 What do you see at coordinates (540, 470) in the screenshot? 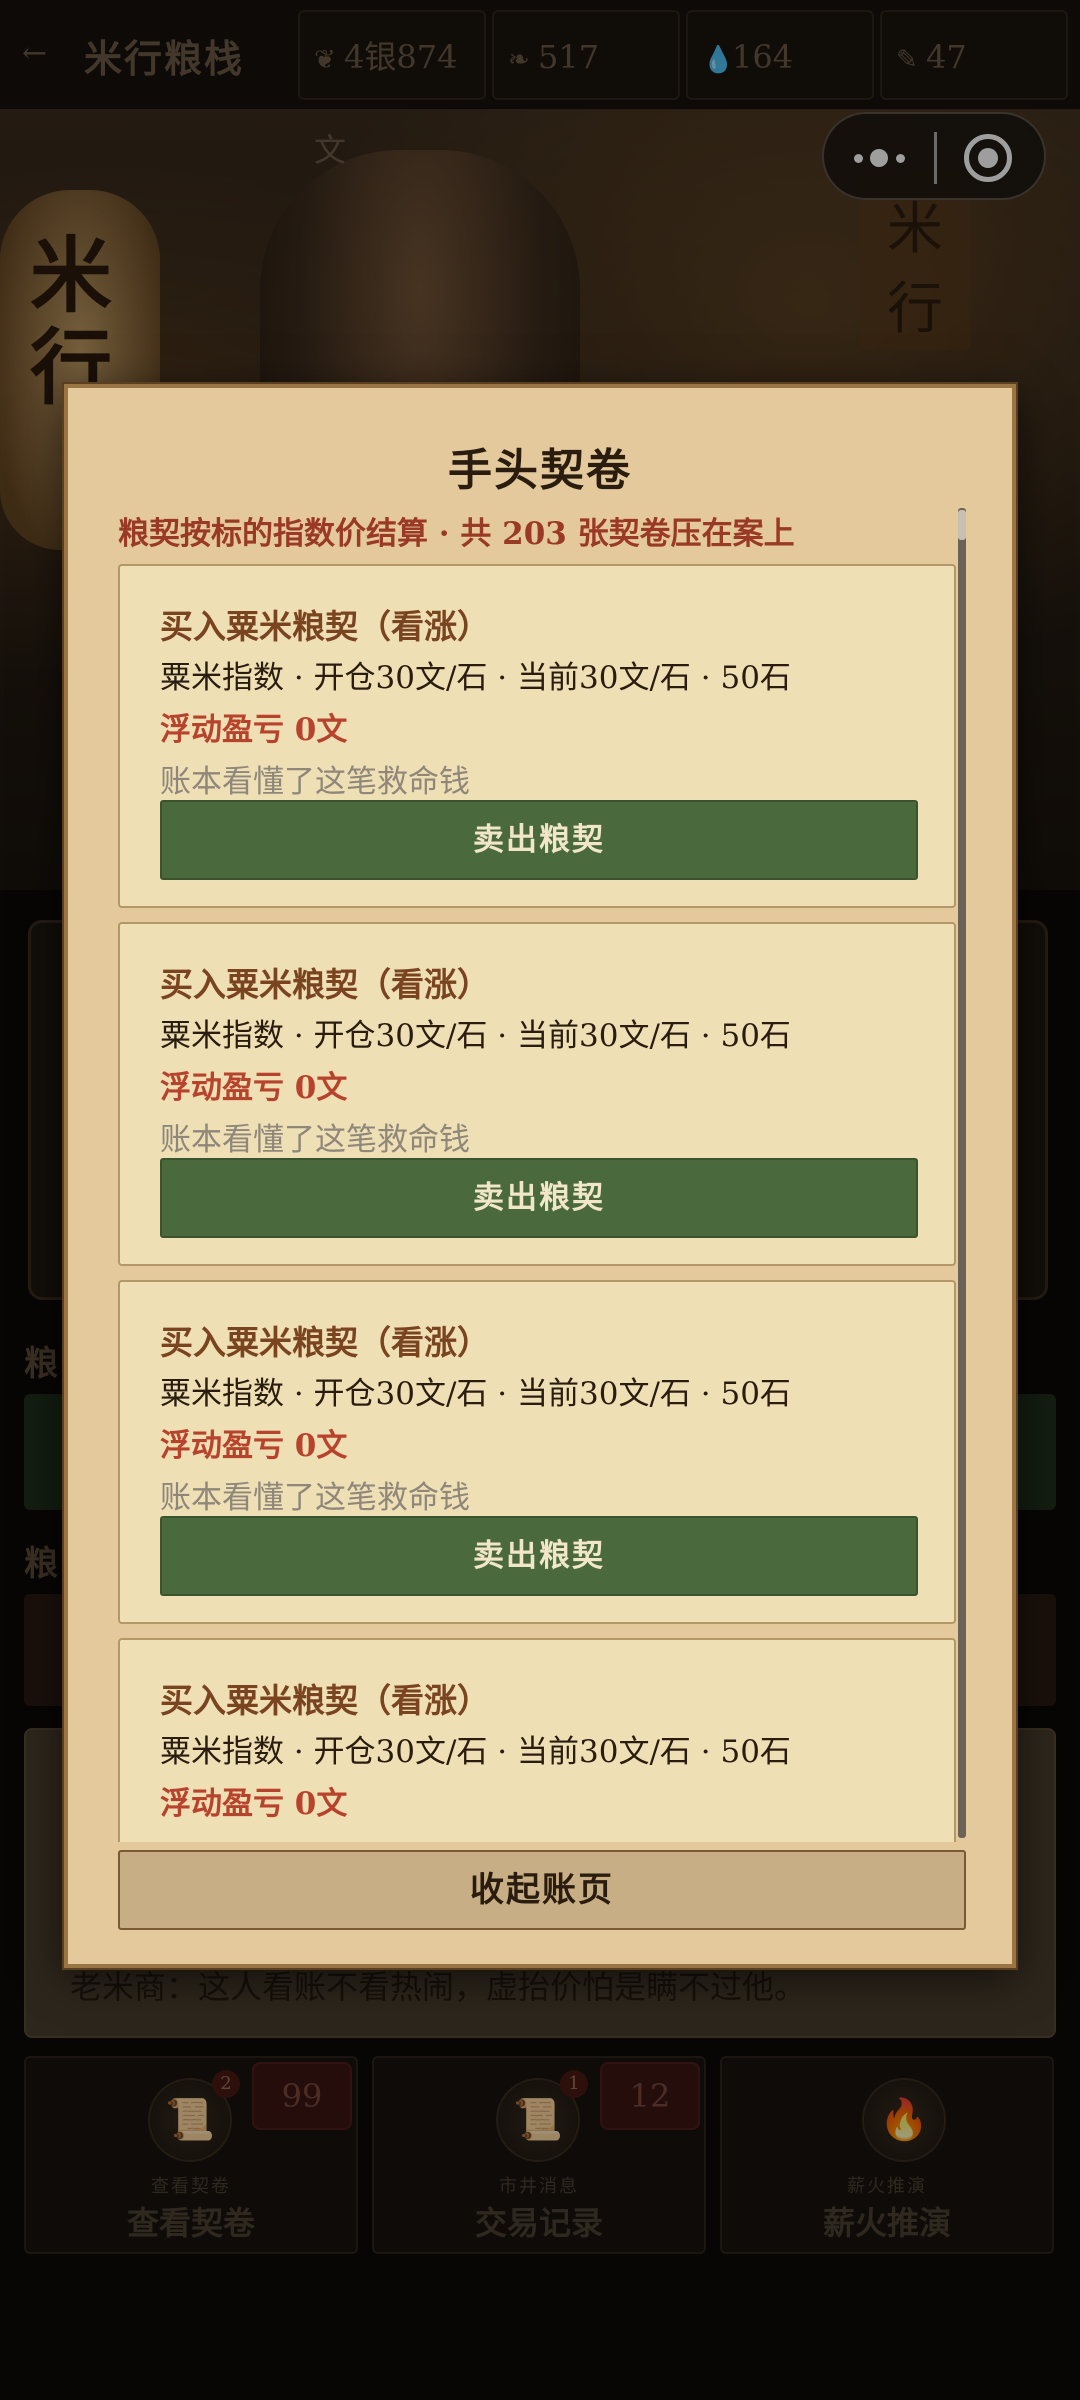
I see `modal-title: 手头契卷` at bounding box center [540, 470].